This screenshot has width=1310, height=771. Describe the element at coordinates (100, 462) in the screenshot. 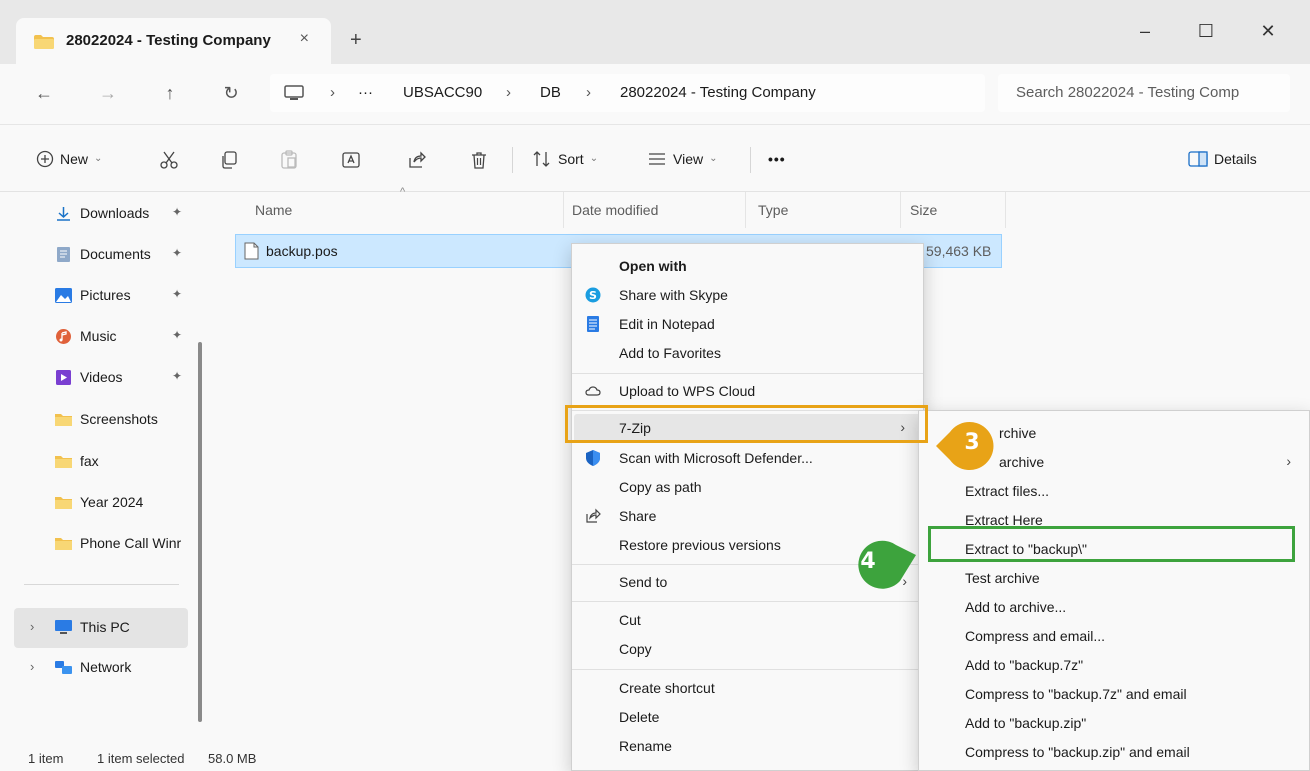

I see `sidebar-item-fax: fax` at that location.